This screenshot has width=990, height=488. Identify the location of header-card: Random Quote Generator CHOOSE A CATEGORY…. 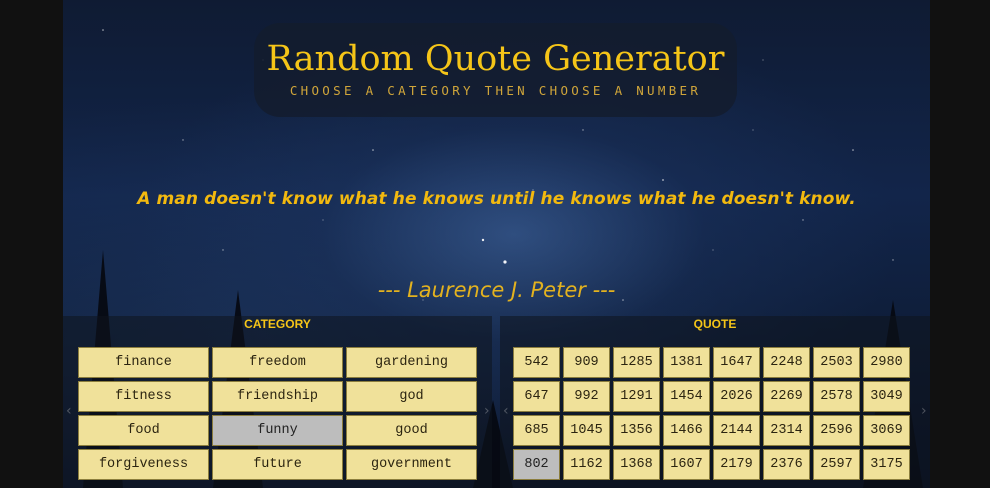
(495, 70).